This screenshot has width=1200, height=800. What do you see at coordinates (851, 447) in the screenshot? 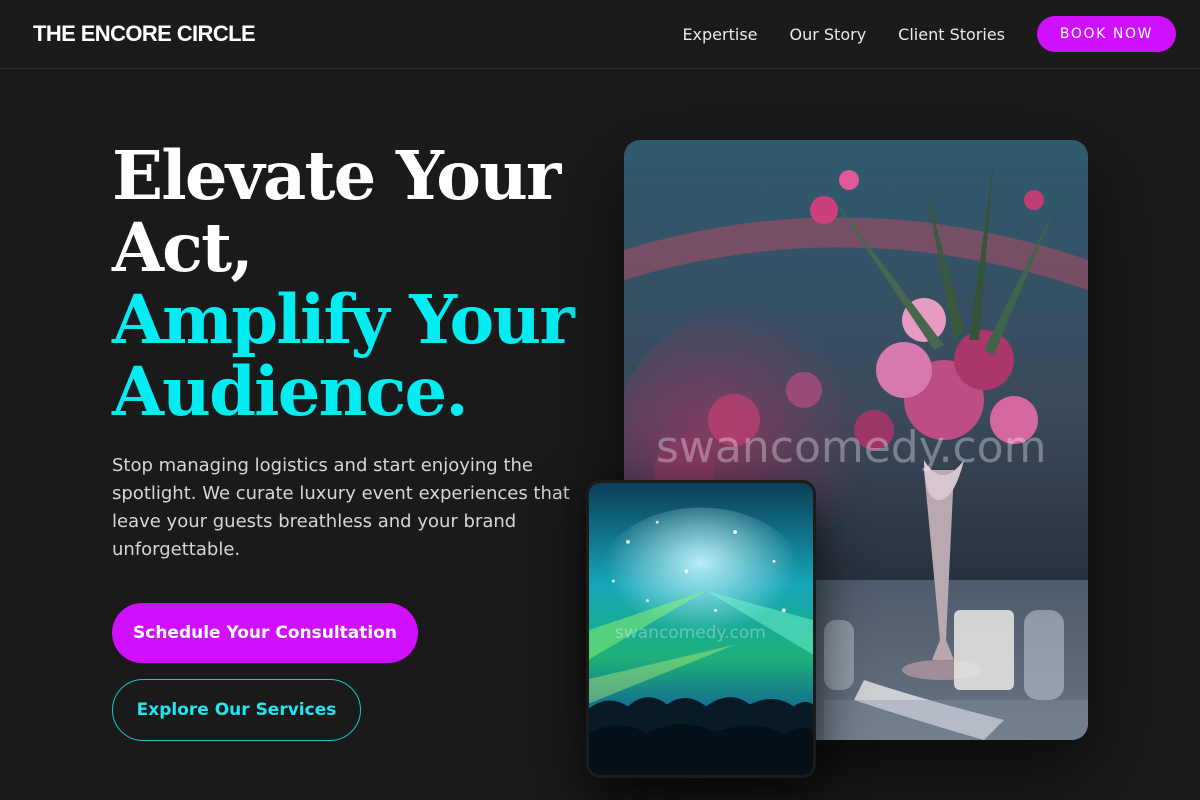
I see `main-image-watermark: swancomedy.com` at bounding box center [851, 447].